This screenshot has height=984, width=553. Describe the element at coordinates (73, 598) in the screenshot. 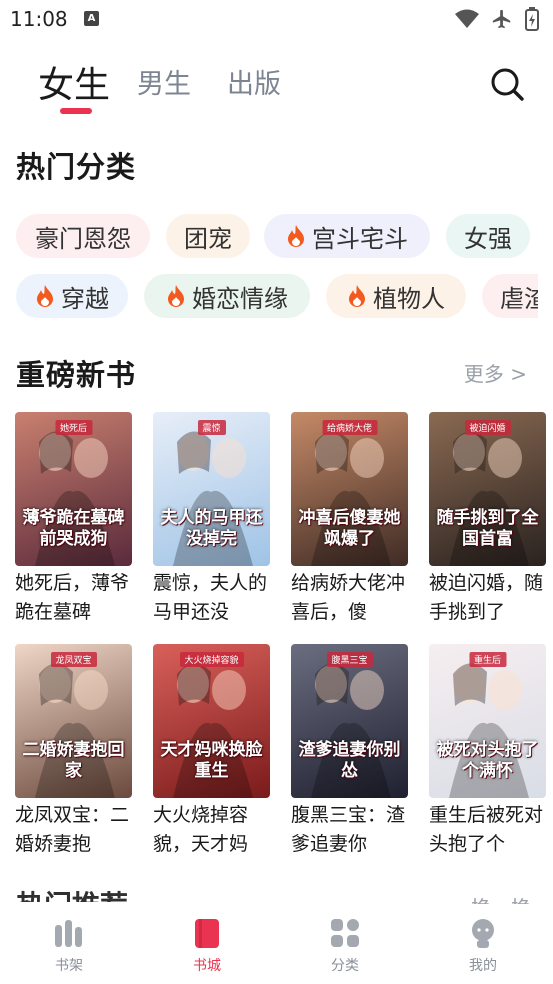

I see `book-title: 她死后，薄爷跪在墓碑` at that location.